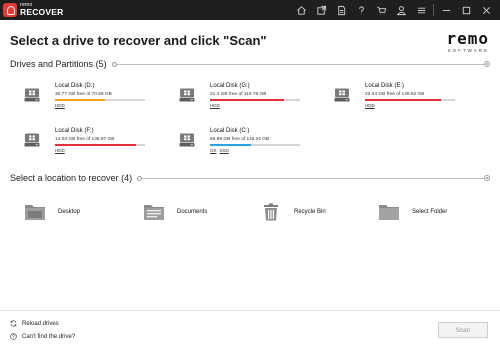  I want to click on location-label: Documents, so click(192, 212).